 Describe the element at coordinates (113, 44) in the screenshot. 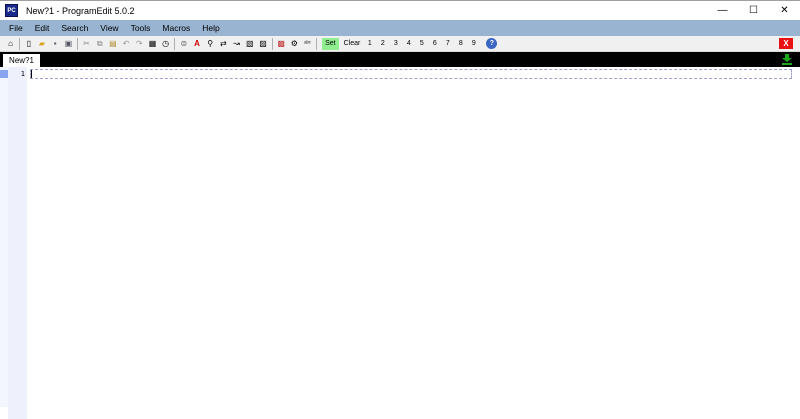

I see `paste-icon: ▤` at that location.